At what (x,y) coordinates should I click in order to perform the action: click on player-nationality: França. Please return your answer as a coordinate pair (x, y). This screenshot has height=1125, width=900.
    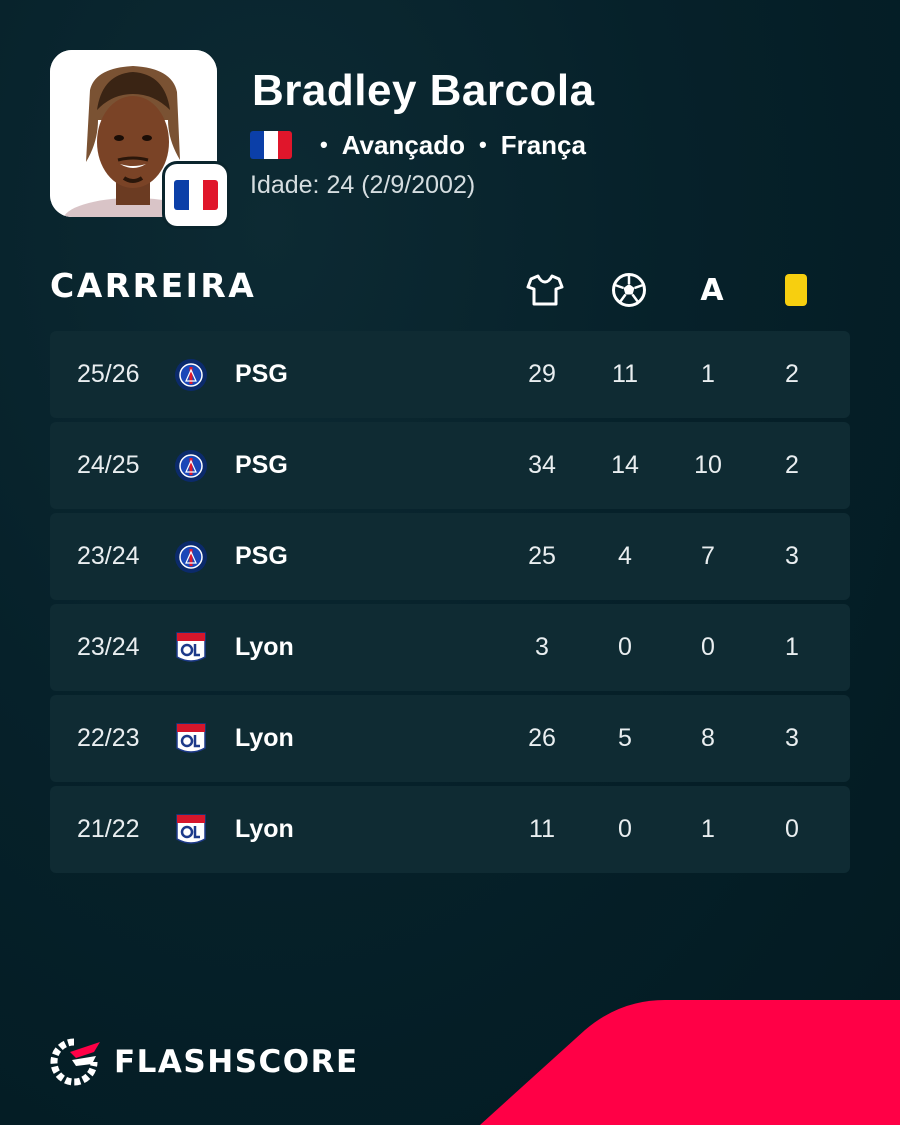
    Looking at the image, I should click on (543, 144).